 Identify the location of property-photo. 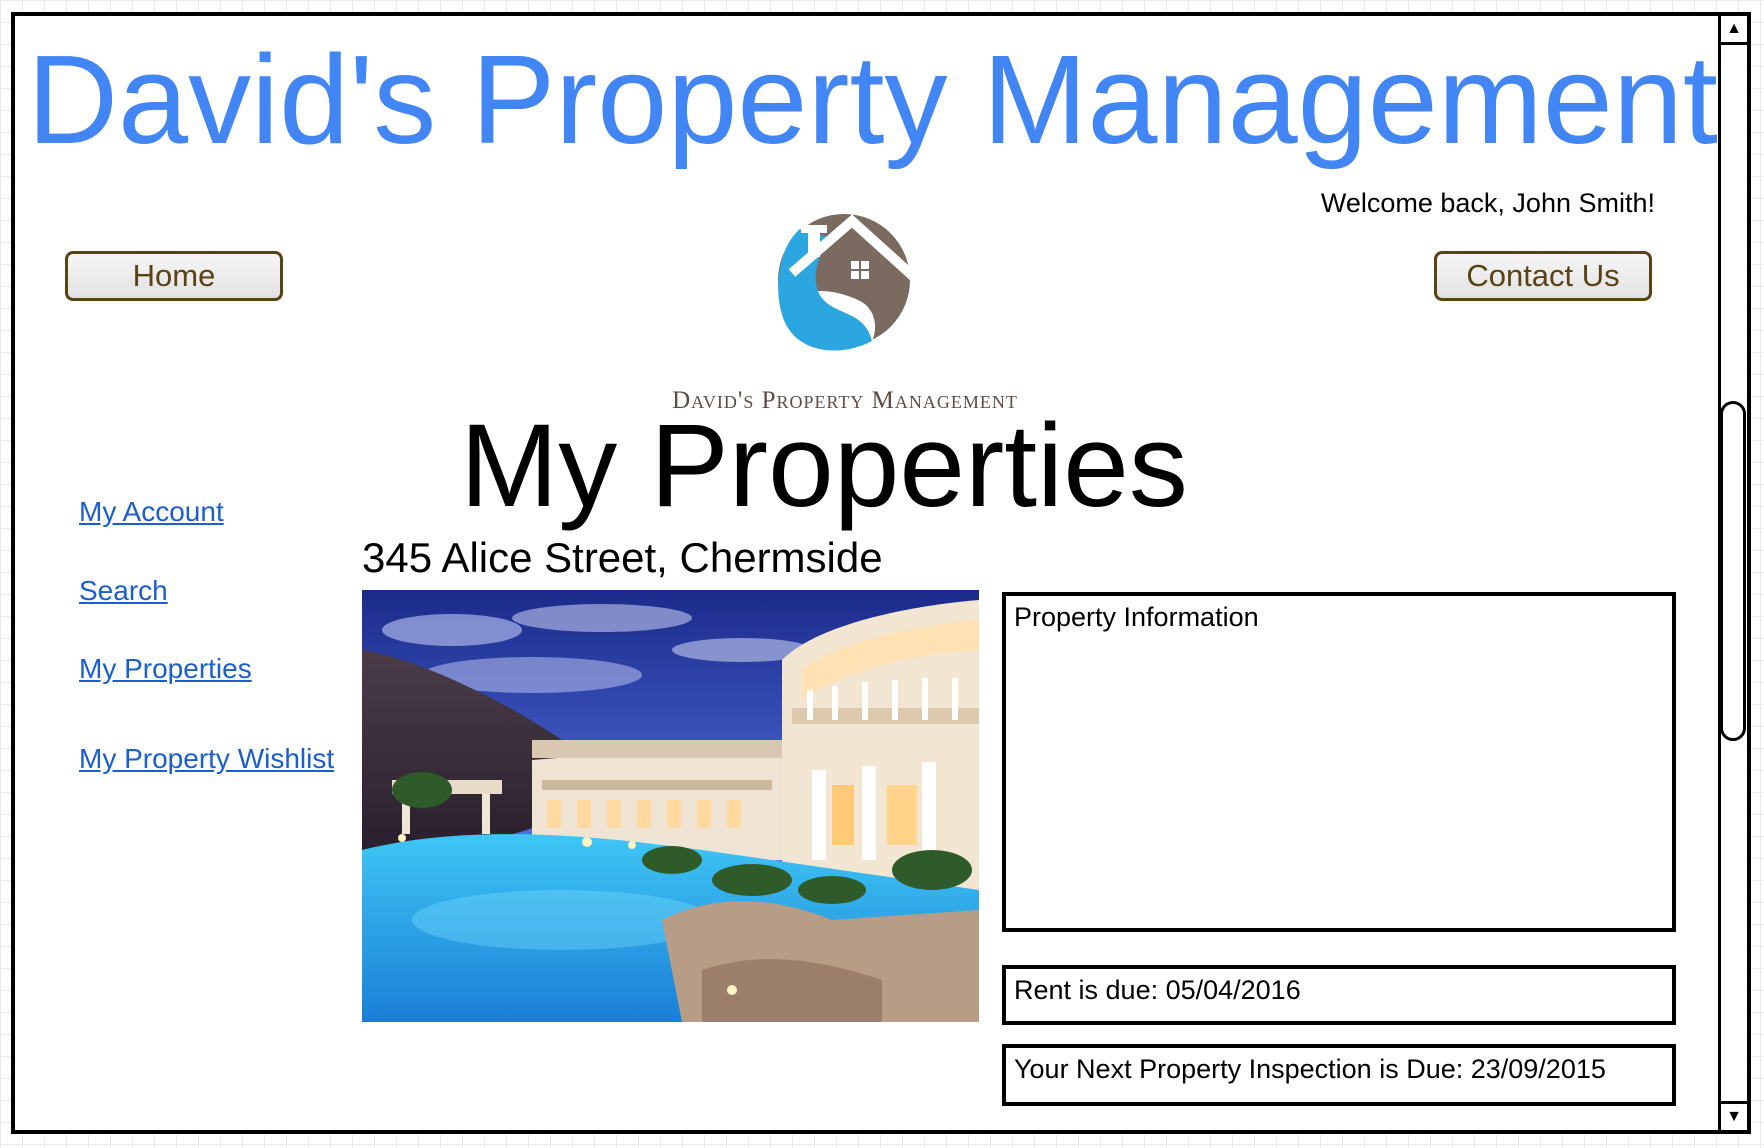
(670, 806).